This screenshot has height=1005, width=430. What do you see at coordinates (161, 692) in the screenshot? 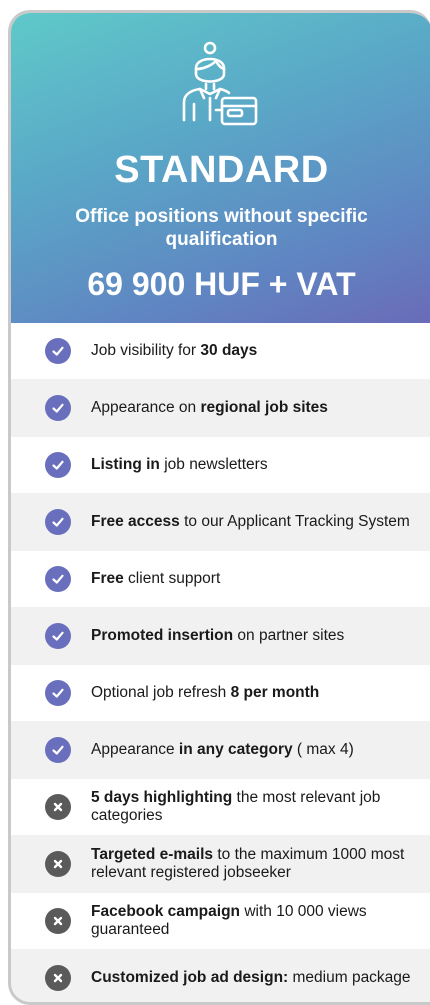
I see `feature-text-part: Optional job refresh` at bounding box center [161, 692].